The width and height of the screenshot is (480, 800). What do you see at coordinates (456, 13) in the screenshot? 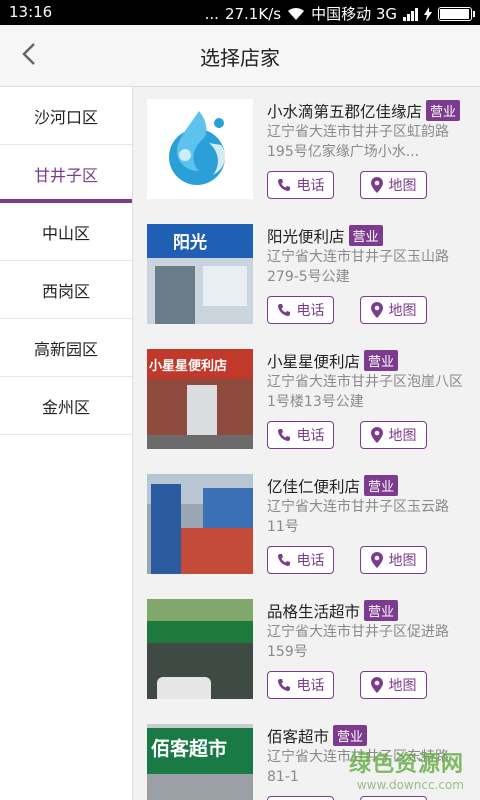
I see `battery-icon` at bounding box center [456, 13].